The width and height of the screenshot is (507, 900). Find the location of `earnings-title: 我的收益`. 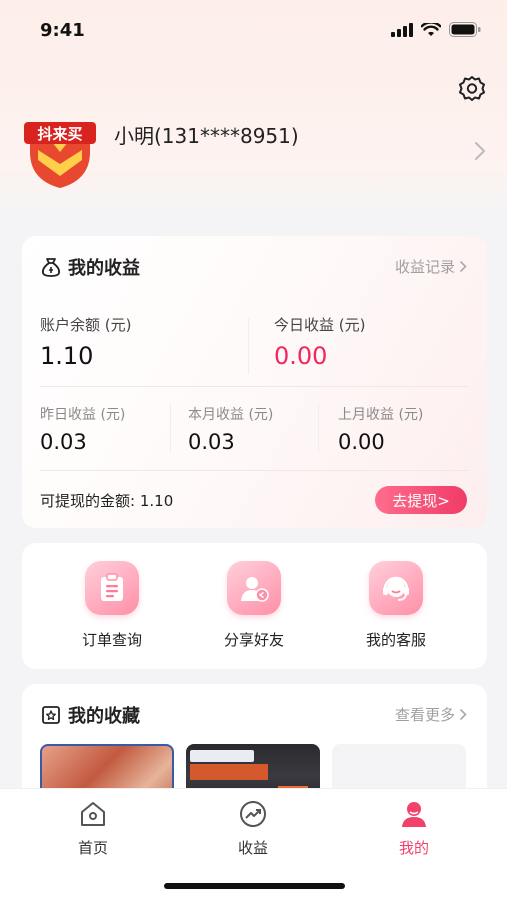

earnings-title: 我的收益 is located at coordinates (90, 267).